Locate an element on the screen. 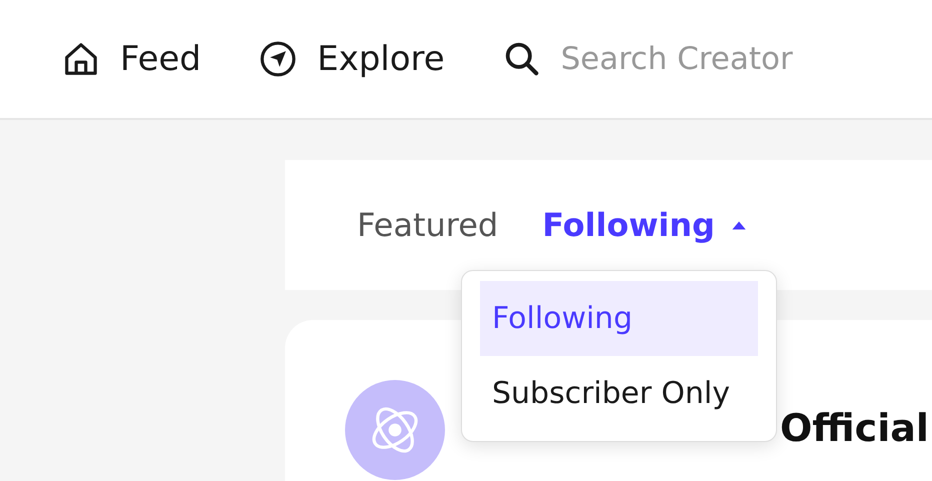 The width and height of the screenshot is (932, 481). tab: Following is located at coordinates (644, 225).